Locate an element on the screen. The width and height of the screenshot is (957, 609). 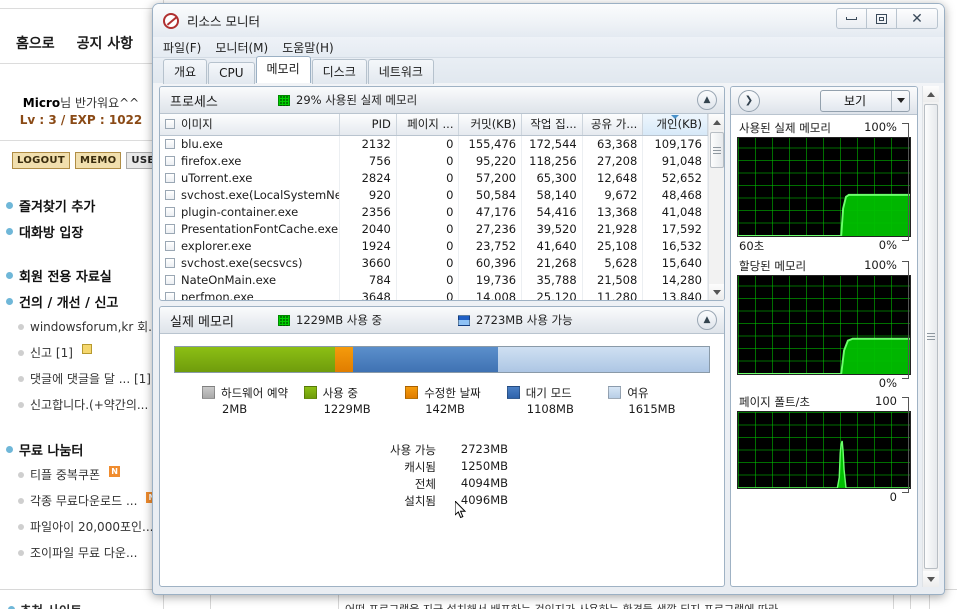
bg-menu-item-tple-coupon: 티플 중복쿠폰 N is located at coordinates (81, 479).